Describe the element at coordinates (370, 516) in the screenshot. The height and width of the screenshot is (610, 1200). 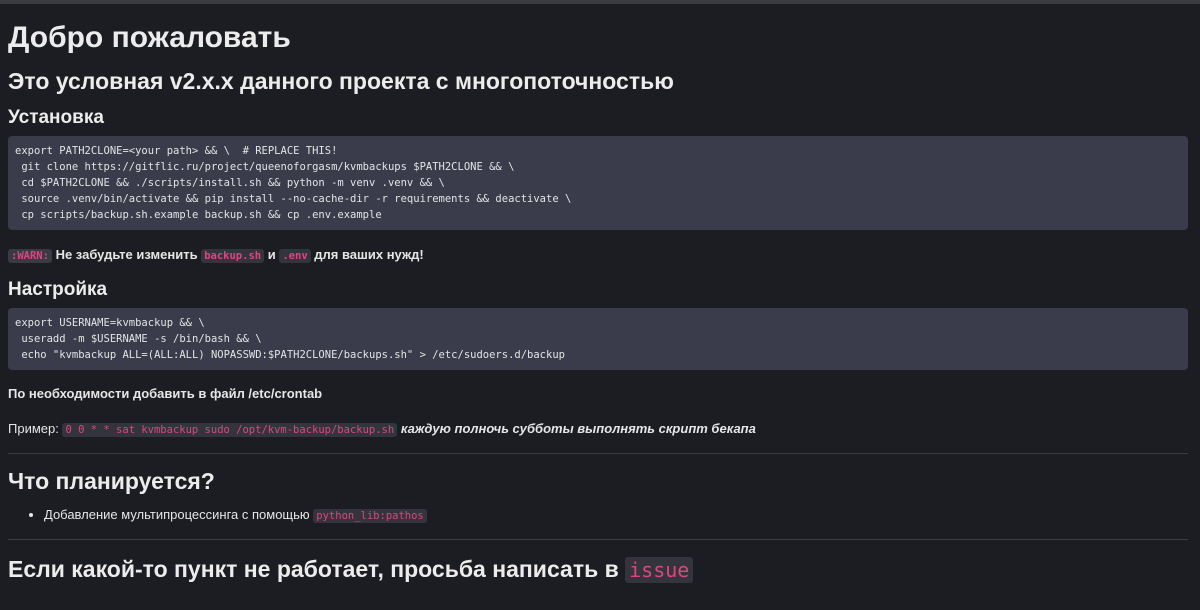
I see `planned-item-code: python_lib:pathos` at that location.